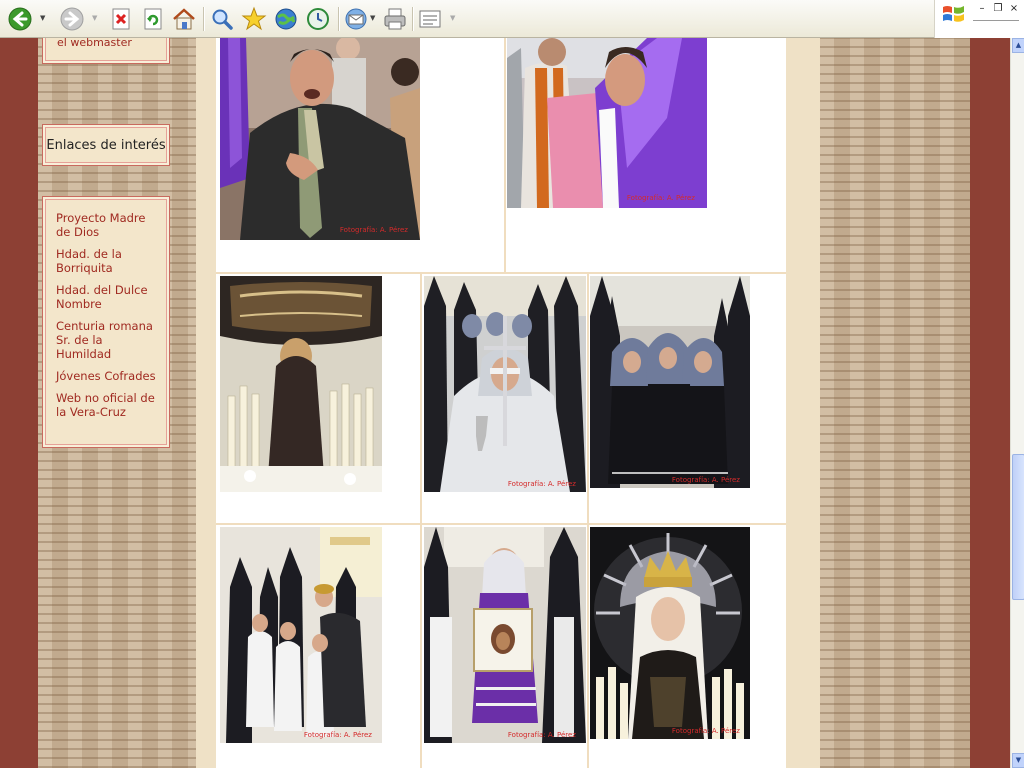 This screenshot has height=768, width=1024. Describe the element at coordinates (286, 19) in the screenshot. I see `media-icon` at that location.